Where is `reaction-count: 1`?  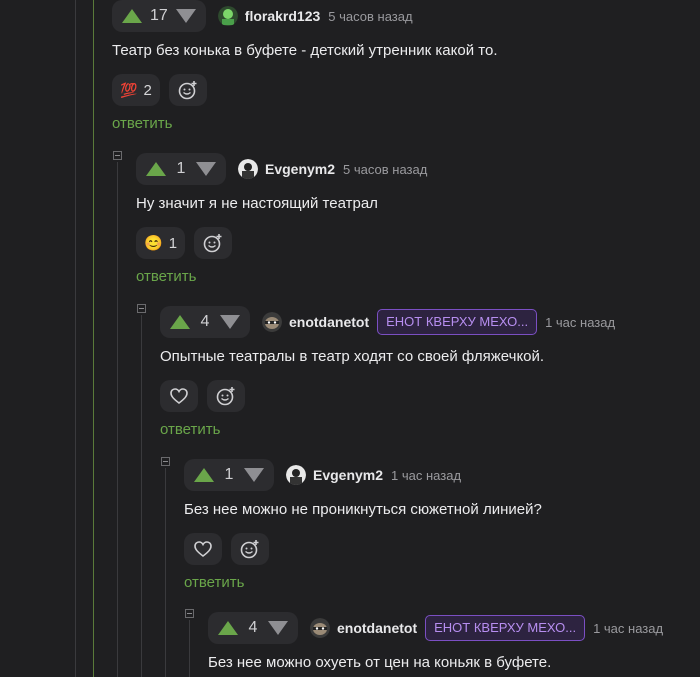
reaction-count: 1 is located at coordinates (173, 243).